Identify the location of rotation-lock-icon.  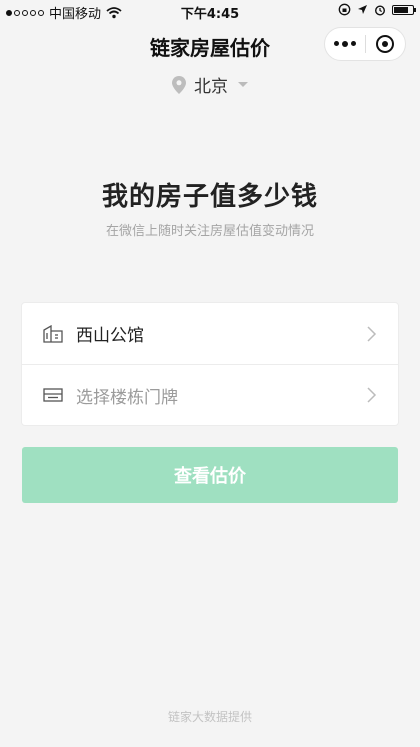
(344, 9).